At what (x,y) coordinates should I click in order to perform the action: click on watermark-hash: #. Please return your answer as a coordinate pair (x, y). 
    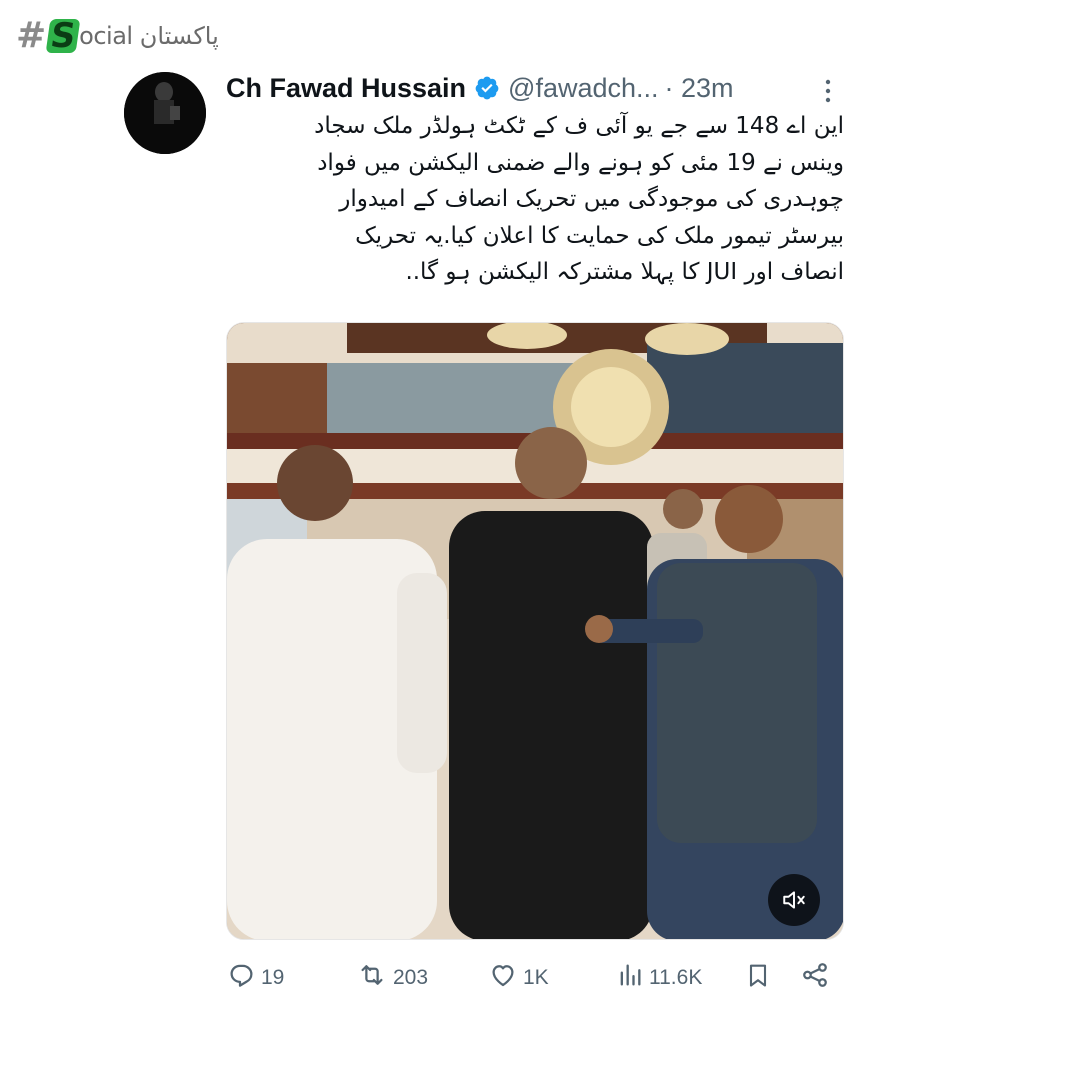
    Looking at the image, I should click on (31, 35).